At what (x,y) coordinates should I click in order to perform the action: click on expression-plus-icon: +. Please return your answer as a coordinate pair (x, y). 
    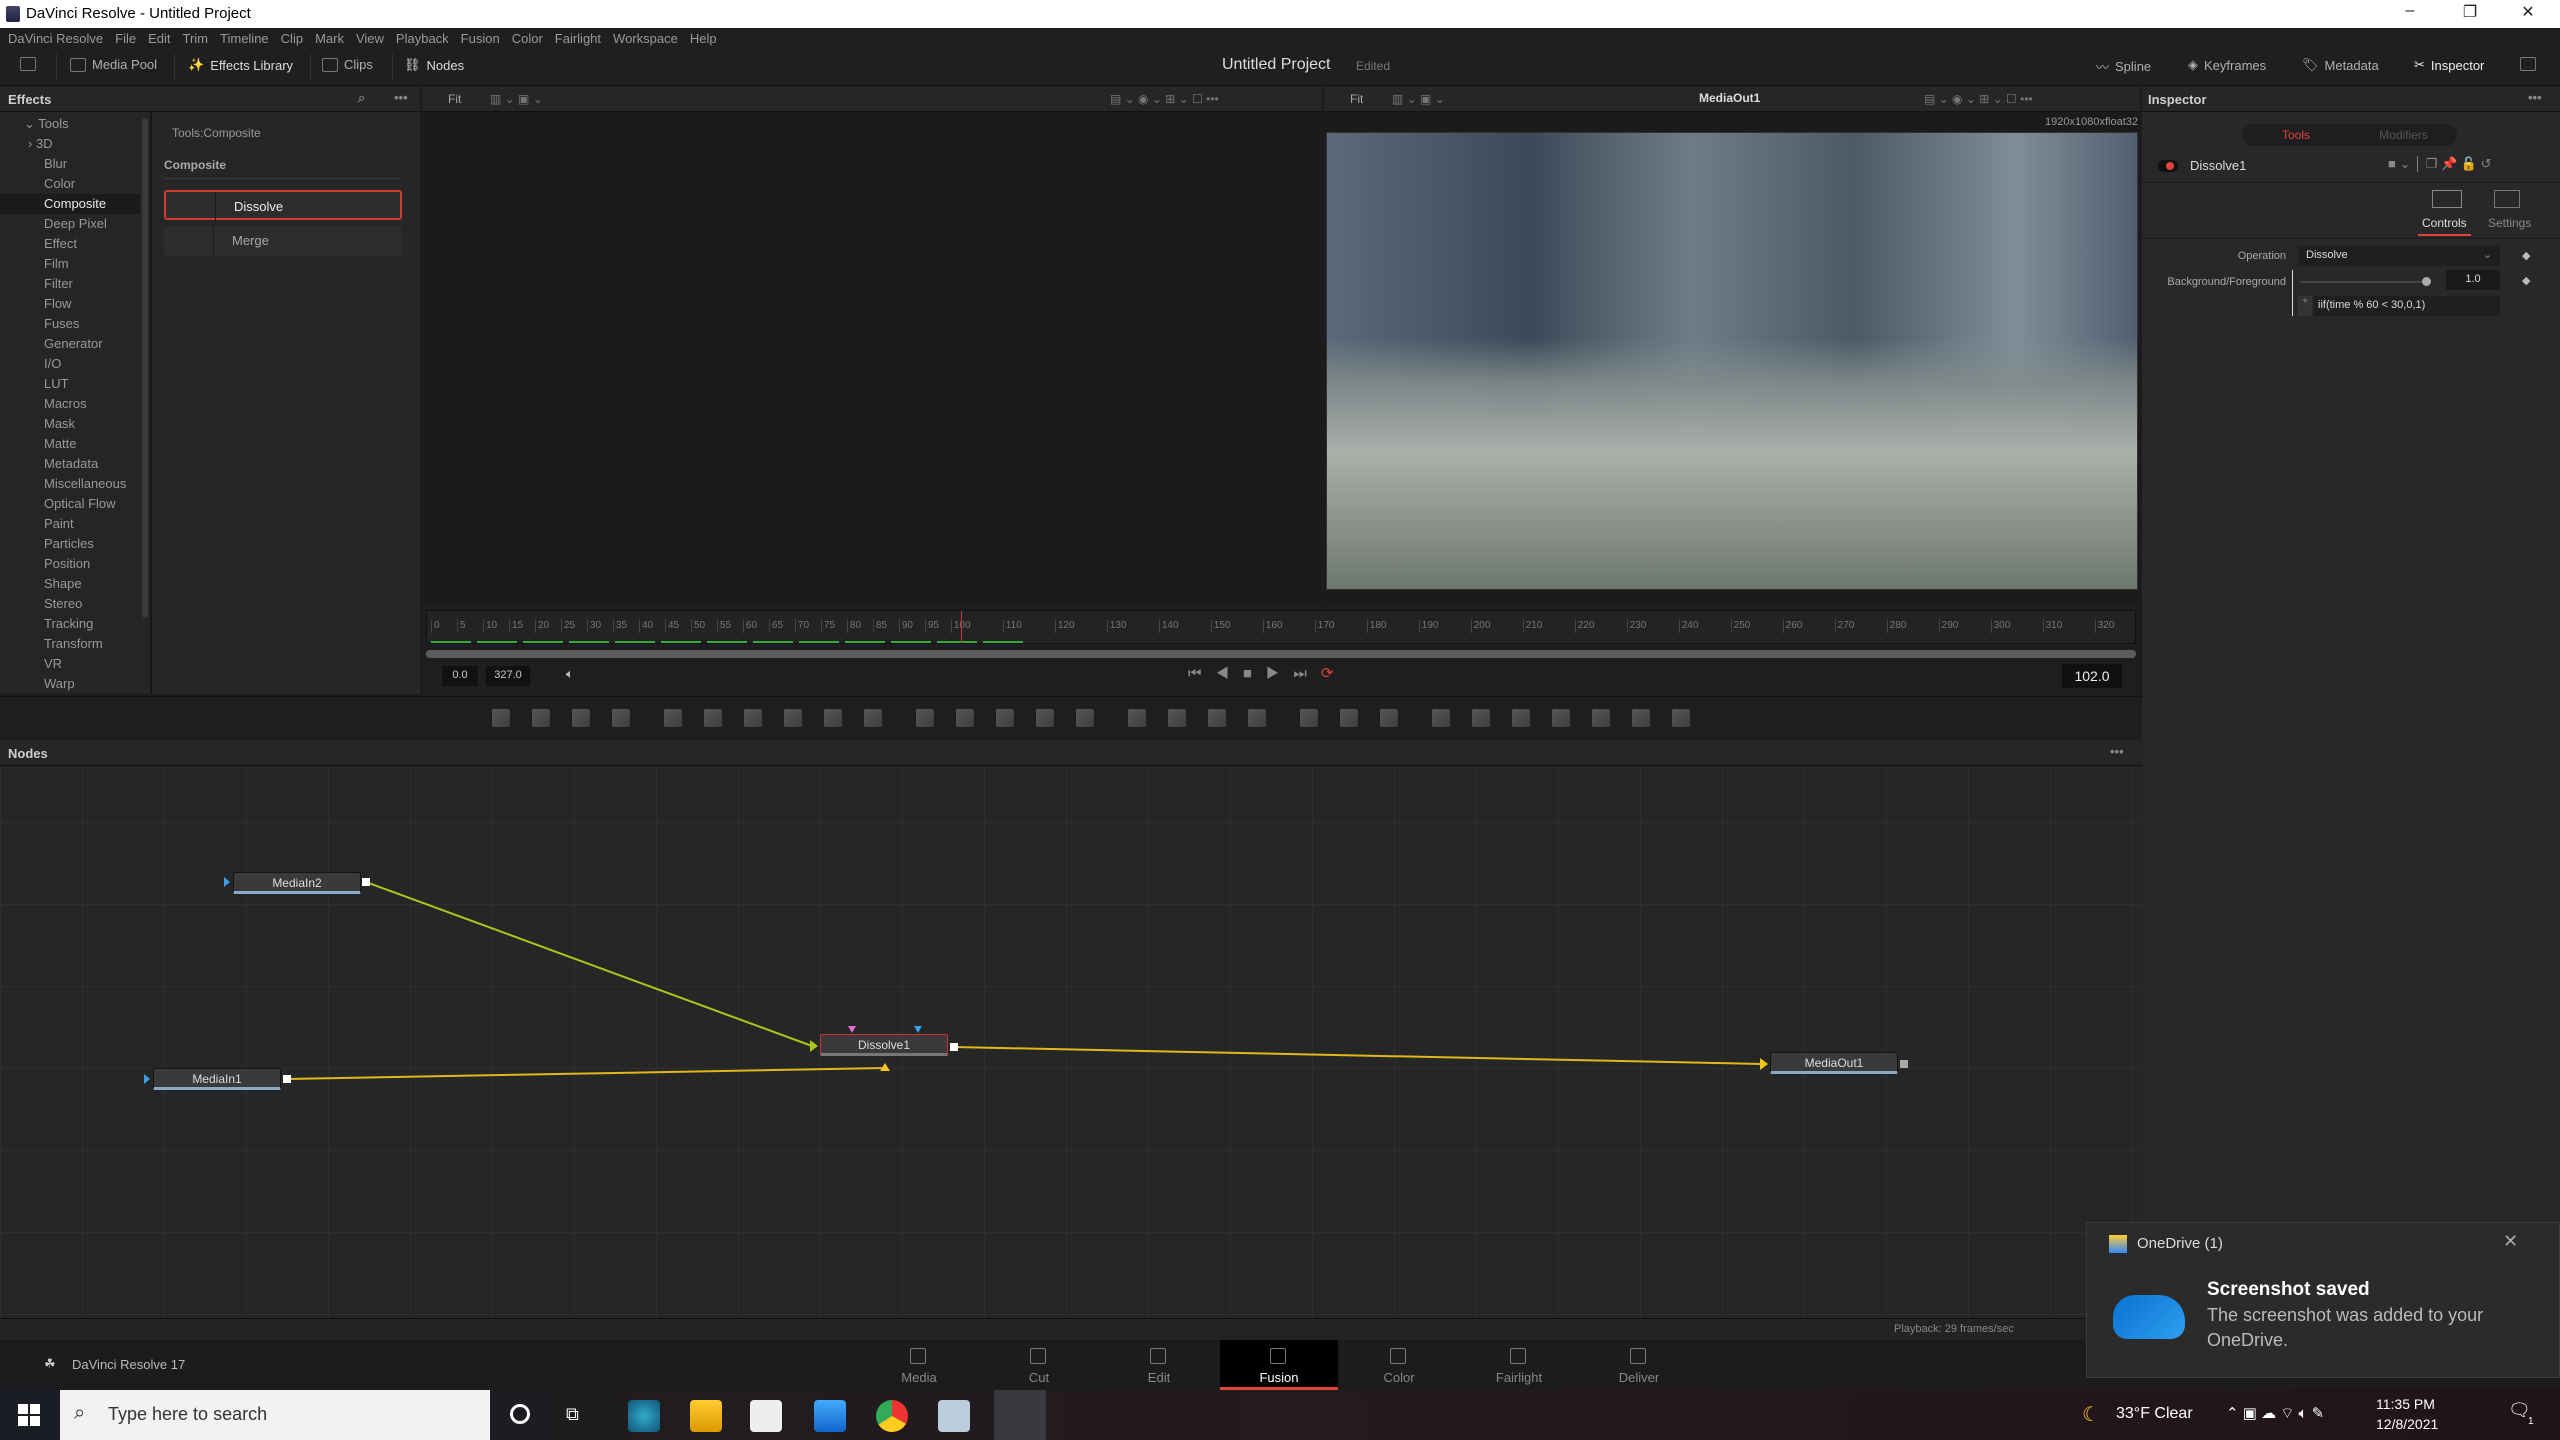
    Looking at the image, I should click on (2305, 306).